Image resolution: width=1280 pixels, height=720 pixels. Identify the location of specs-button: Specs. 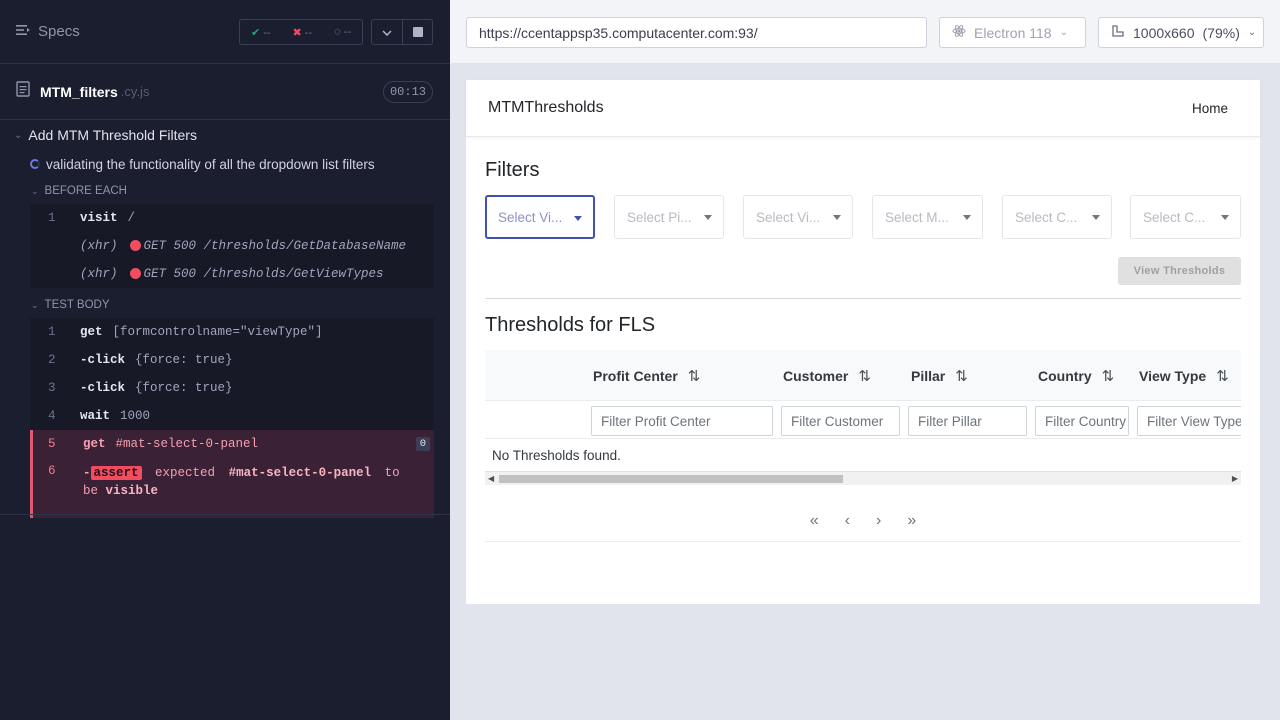
(48, 31).